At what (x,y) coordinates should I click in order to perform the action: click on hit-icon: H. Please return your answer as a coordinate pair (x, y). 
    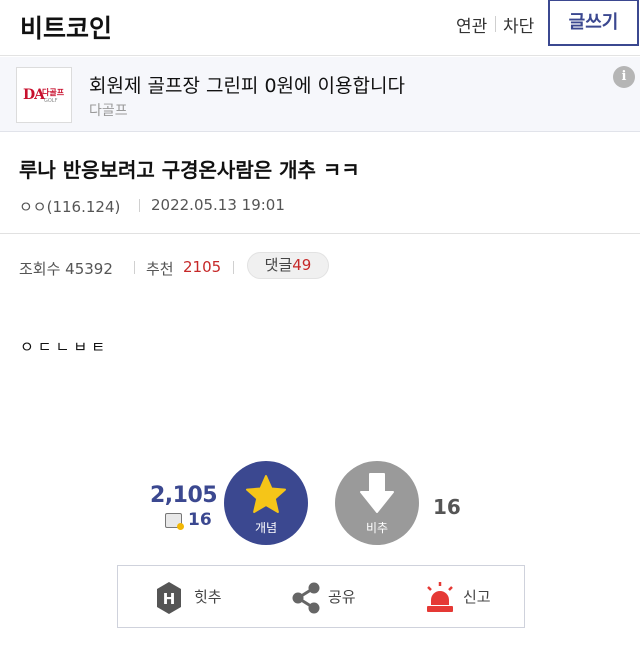
    Looking at the image, I should click on (169, 598).